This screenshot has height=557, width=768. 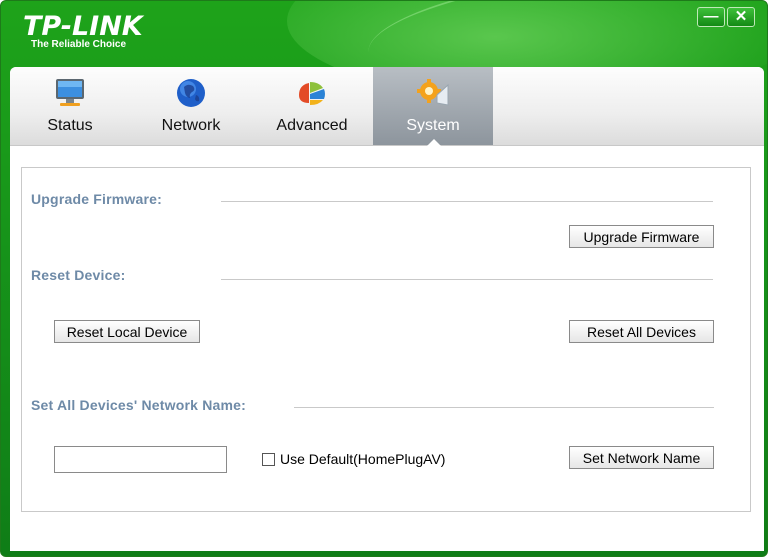 What do you see at coordinates (711, 17) in the screenshot?
I see `minimize-button: —` at bounding box center [711, 17].